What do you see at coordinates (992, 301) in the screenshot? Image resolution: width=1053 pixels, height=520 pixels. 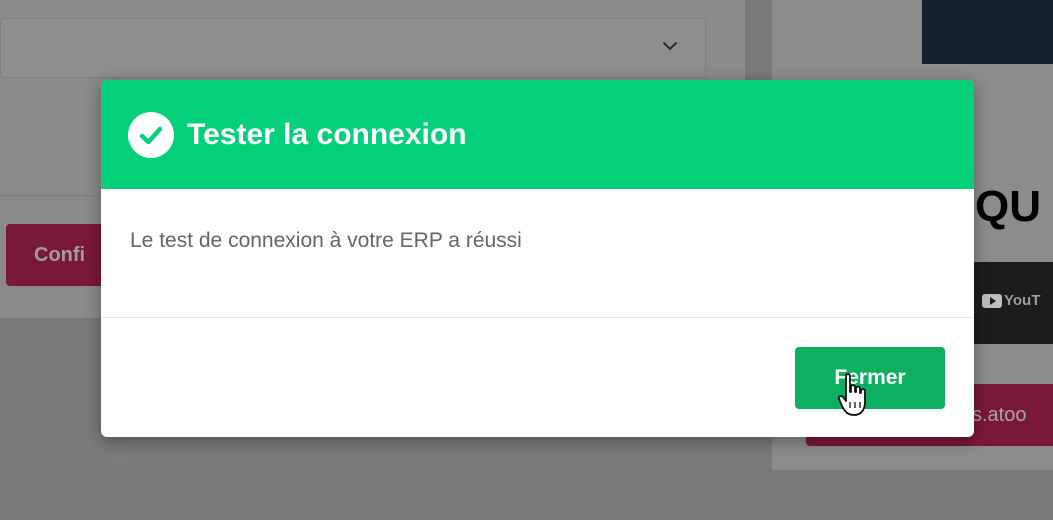 I see `youtube-icon` at bounding box center [992, 301].